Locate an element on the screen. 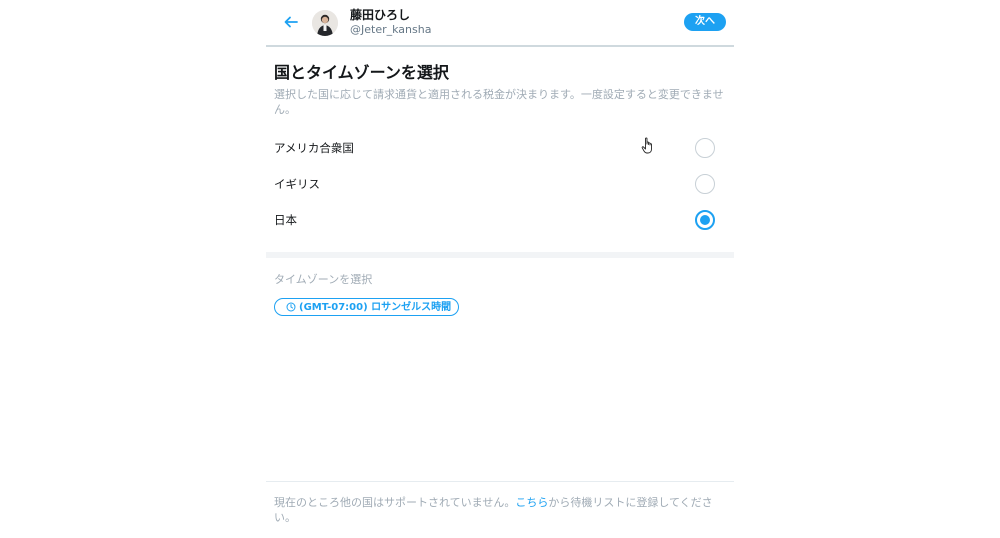 This screenshot has height=538, width=1000. country-label: イギリス is located at coordinates (297, 184).